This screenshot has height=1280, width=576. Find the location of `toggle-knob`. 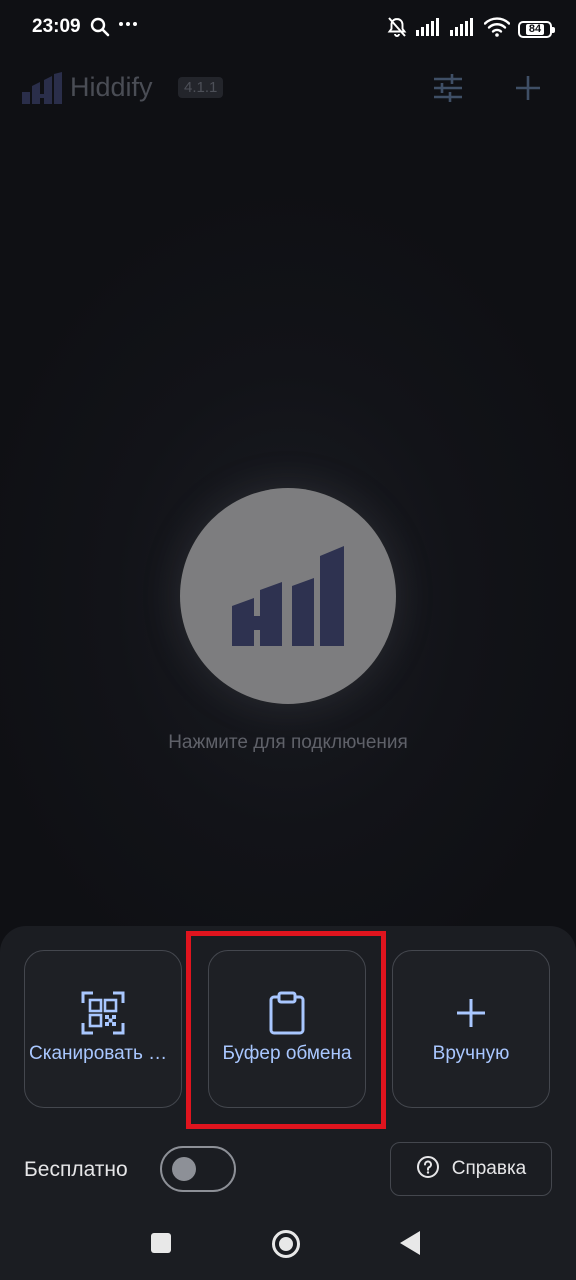

toggle-knob is located at coordinates (184, 1169).